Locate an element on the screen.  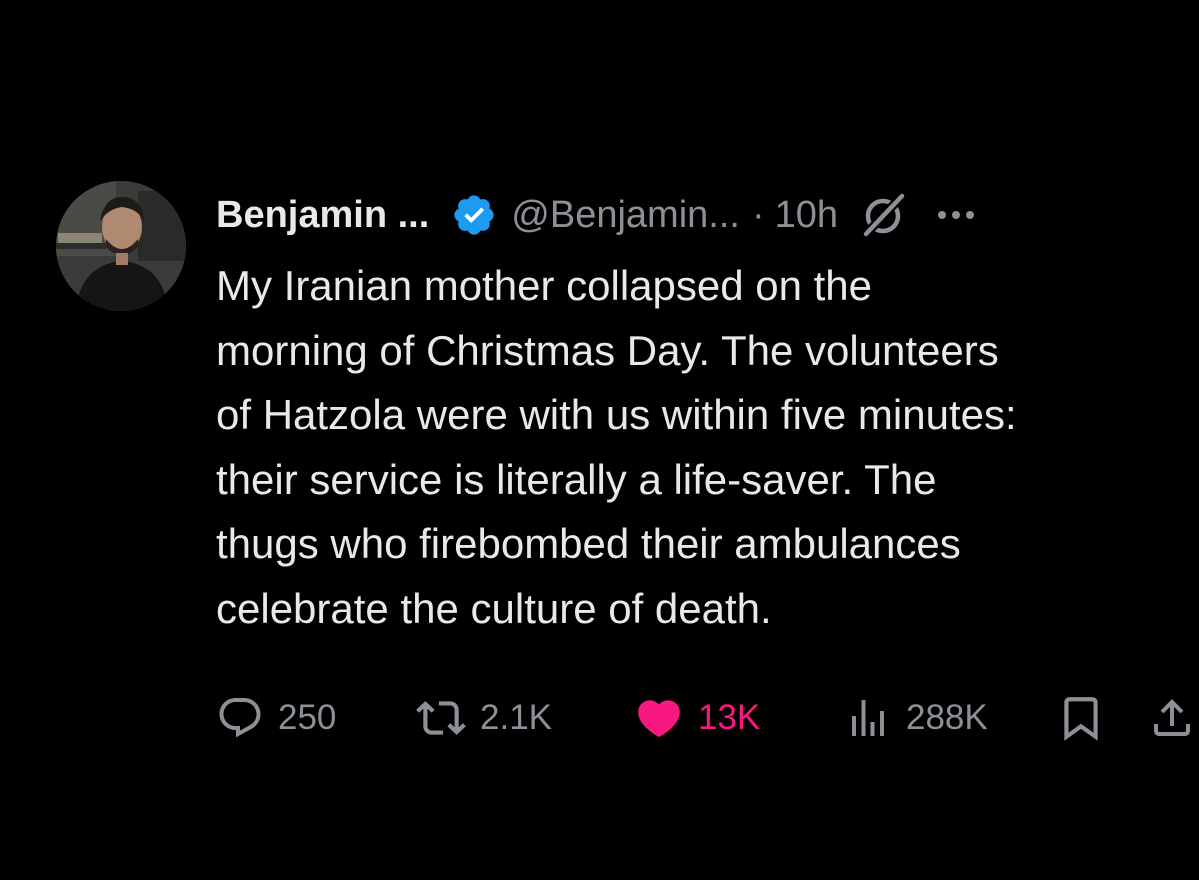
profile-photo-icon is located at coordinates (121, 246).